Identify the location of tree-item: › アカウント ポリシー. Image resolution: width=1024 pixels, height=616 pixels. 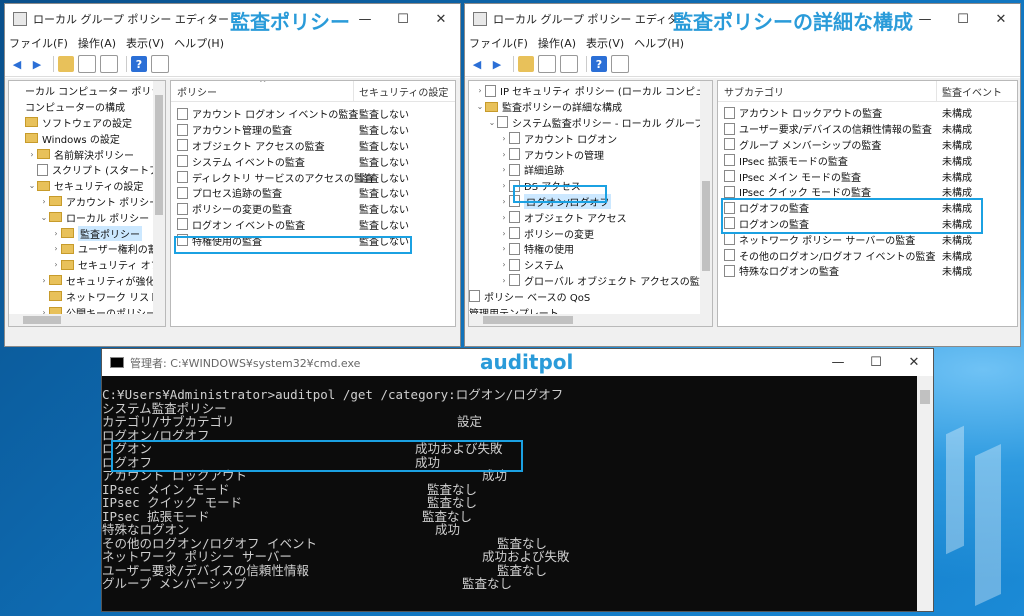
(87, 202).